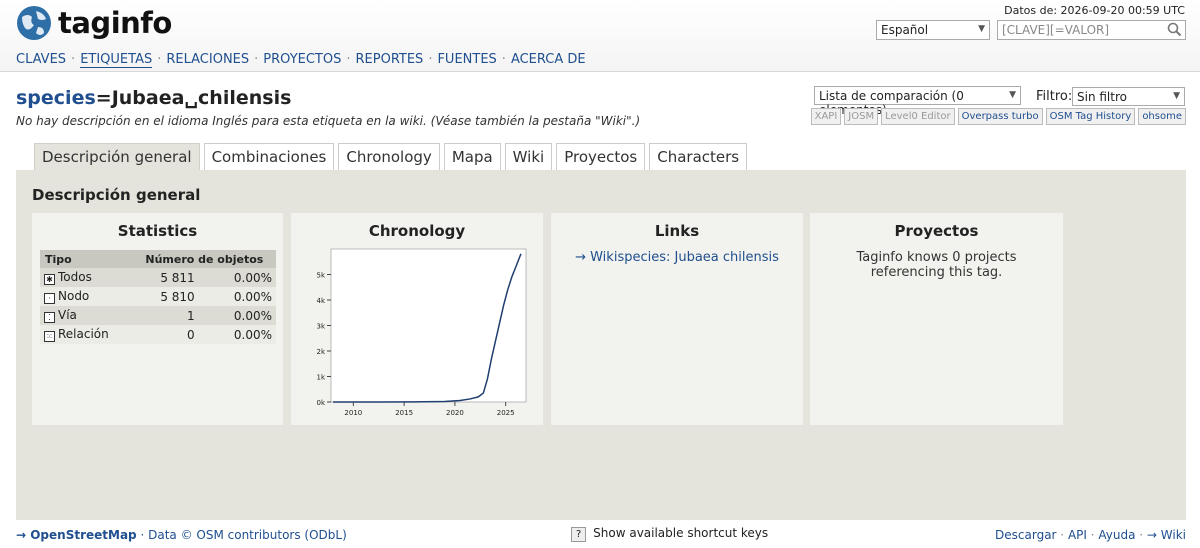  I want to click on level0-editor-button: Level0 Editor, so click(918, 116).